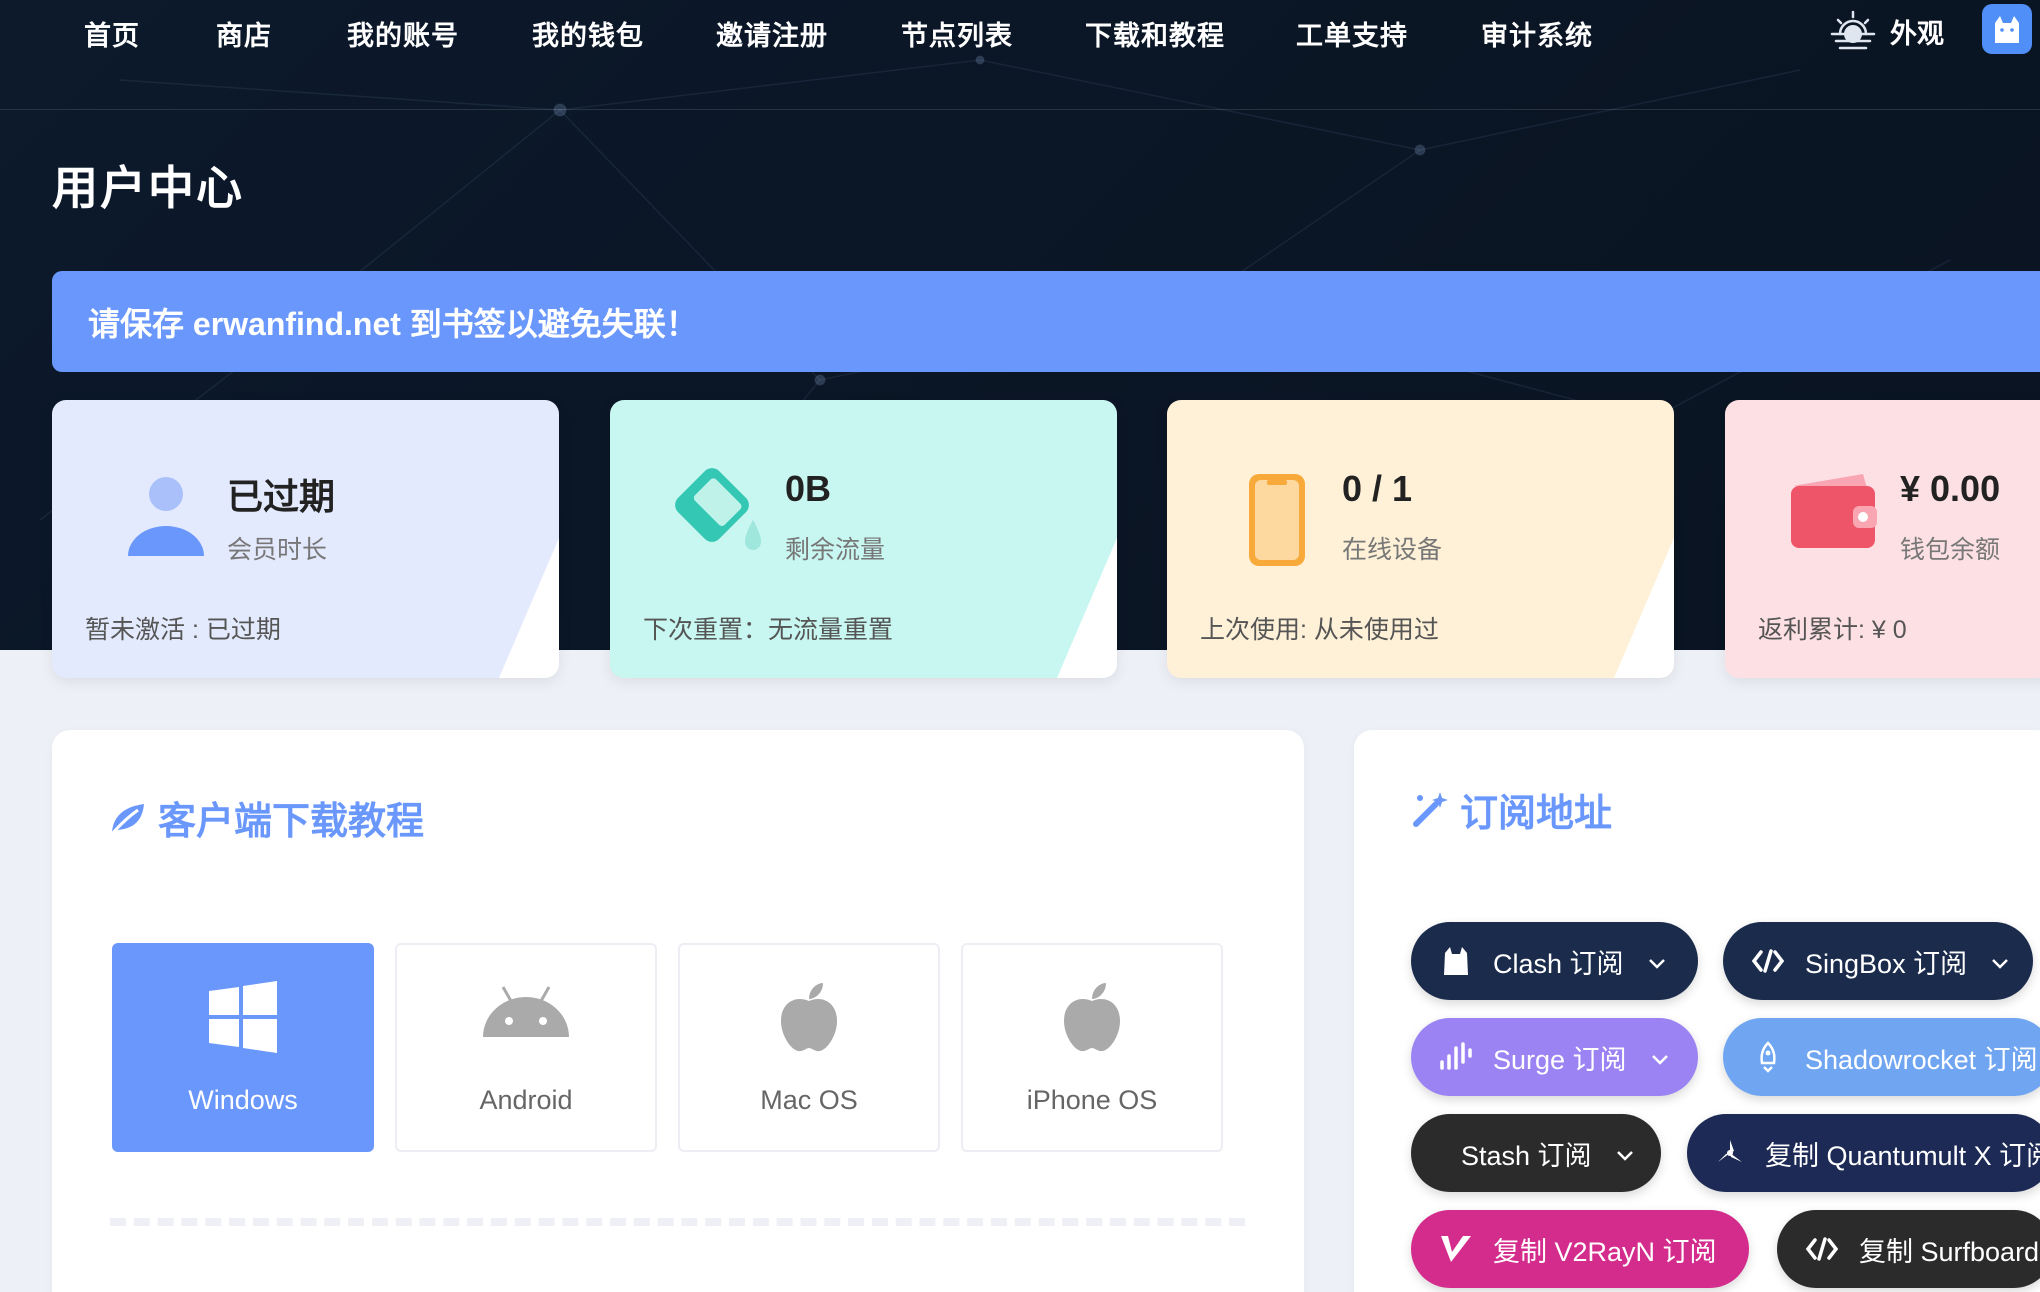  Describe the element at coordinates (526, 1100) in the screenshot. I see `os-label-android: Android` at that location.